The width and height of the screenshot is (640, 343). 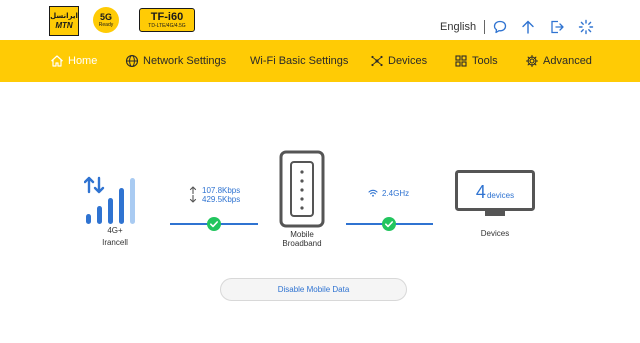 What do you see at coordinates (214, 224) in the screenshot?
I see `wan-connected-check-icon` at bounding box center [214, 224].